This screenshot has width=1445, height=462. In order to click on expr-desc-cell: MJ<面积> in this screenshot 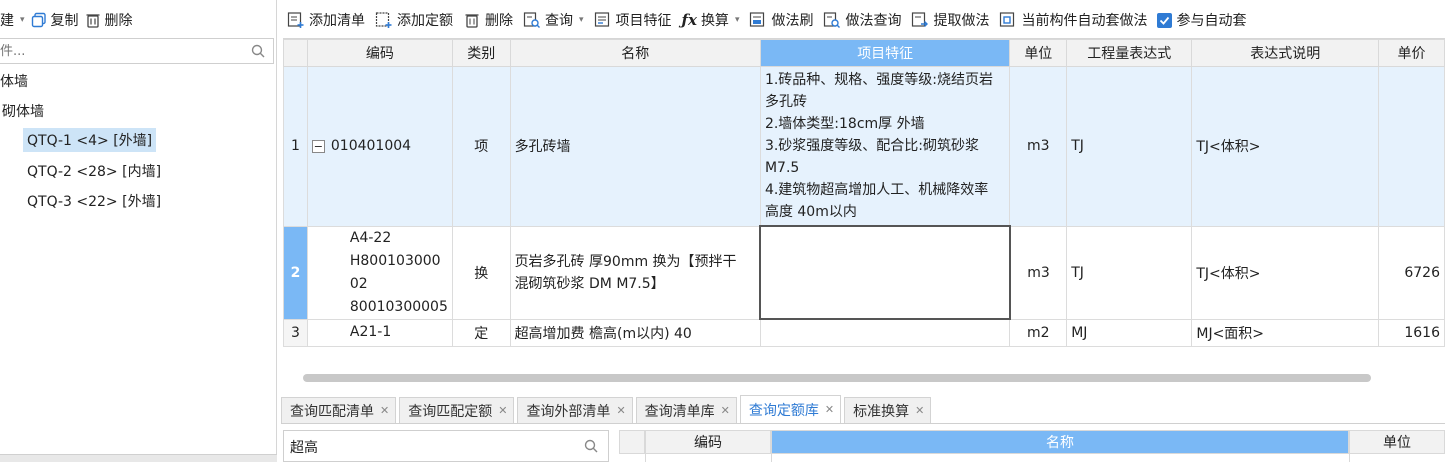, I will do `click(1285, 332)`.